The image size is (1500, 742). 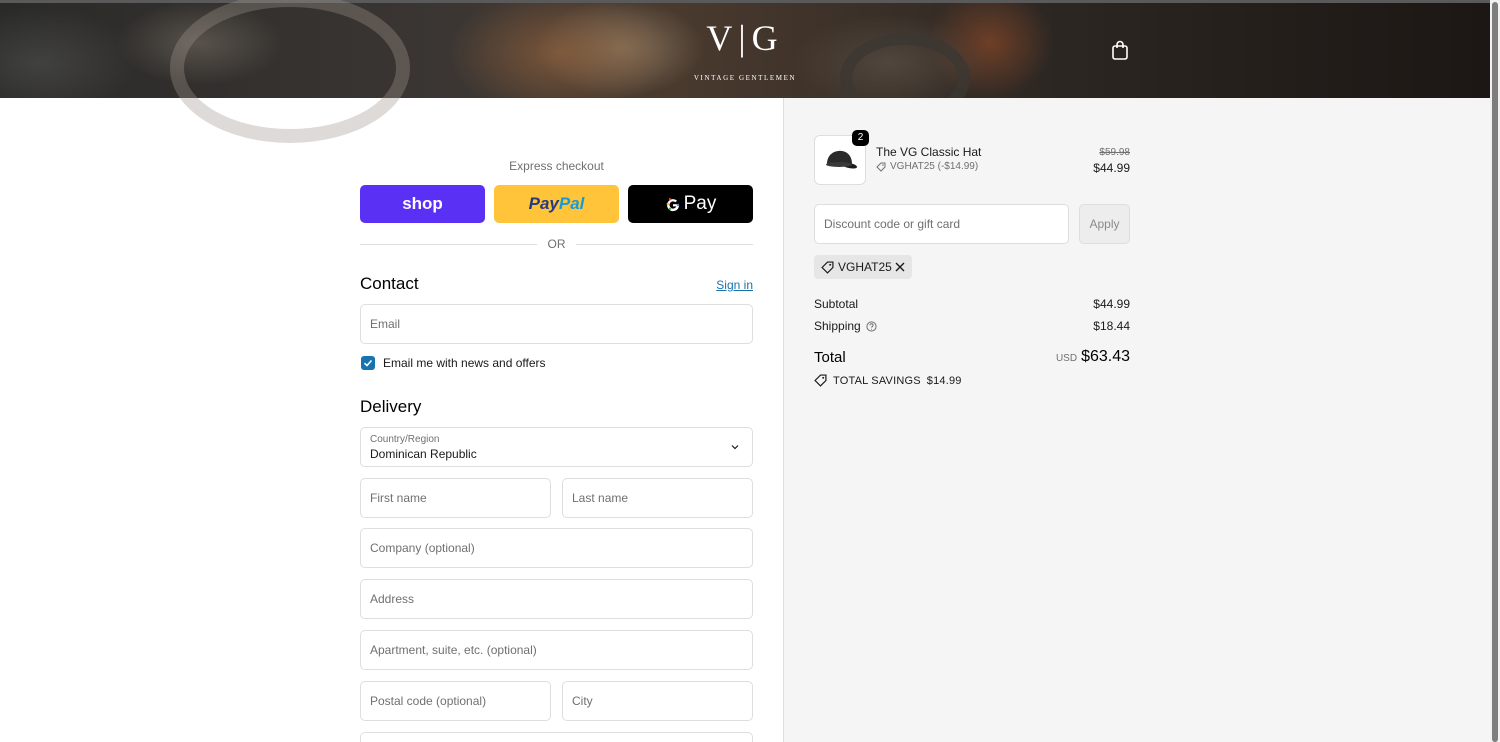 I want to click on original-price: $59.98, so click(x=1114, y=152).